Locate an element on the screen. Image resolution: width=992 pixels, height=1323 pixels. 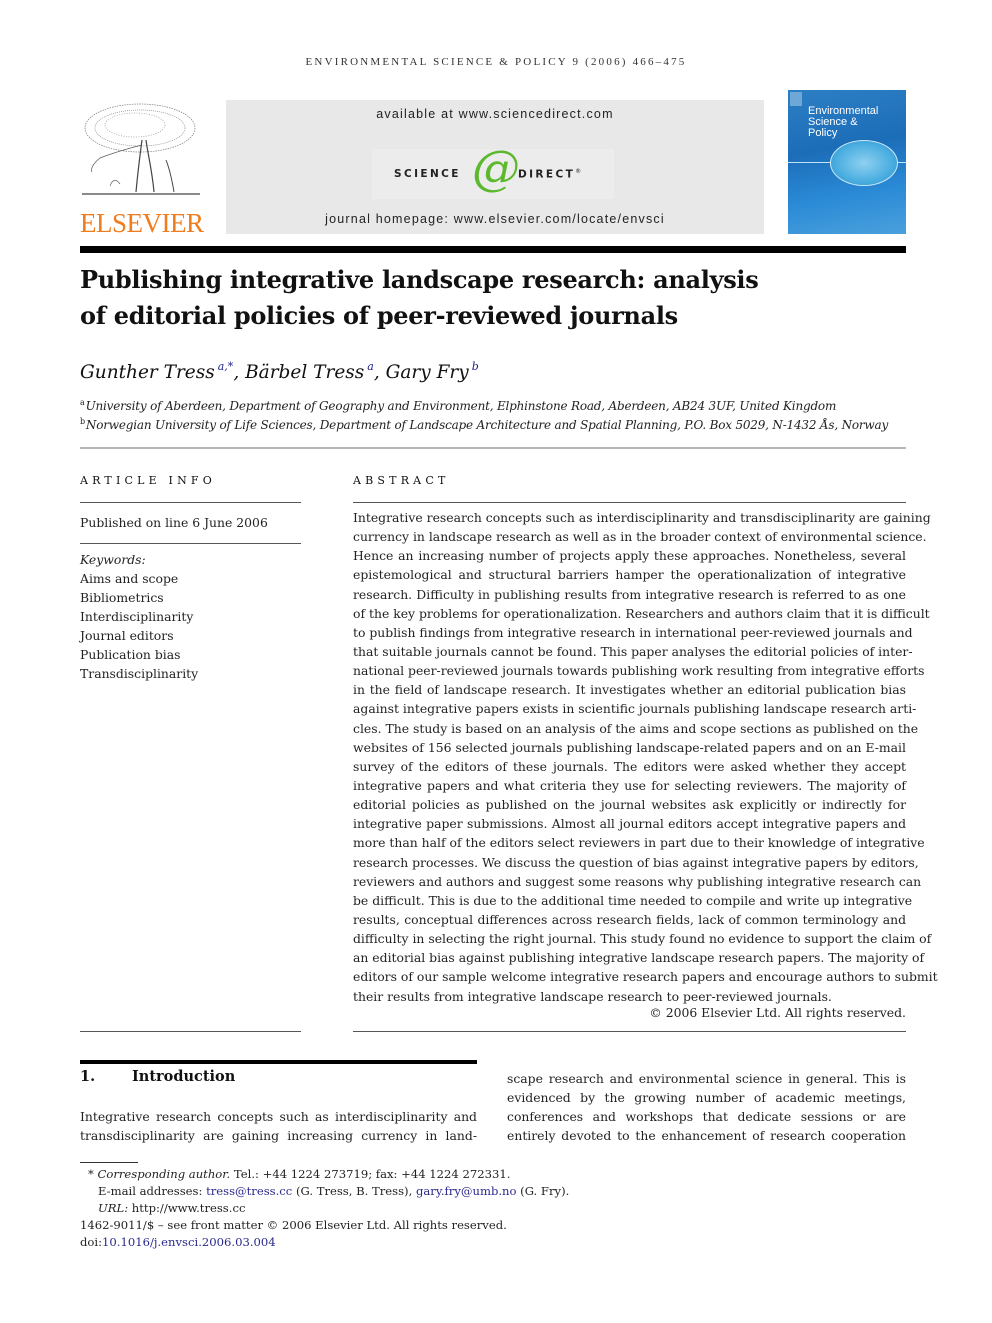
author-name: Gary Fry is located at coordinates (427, 372).